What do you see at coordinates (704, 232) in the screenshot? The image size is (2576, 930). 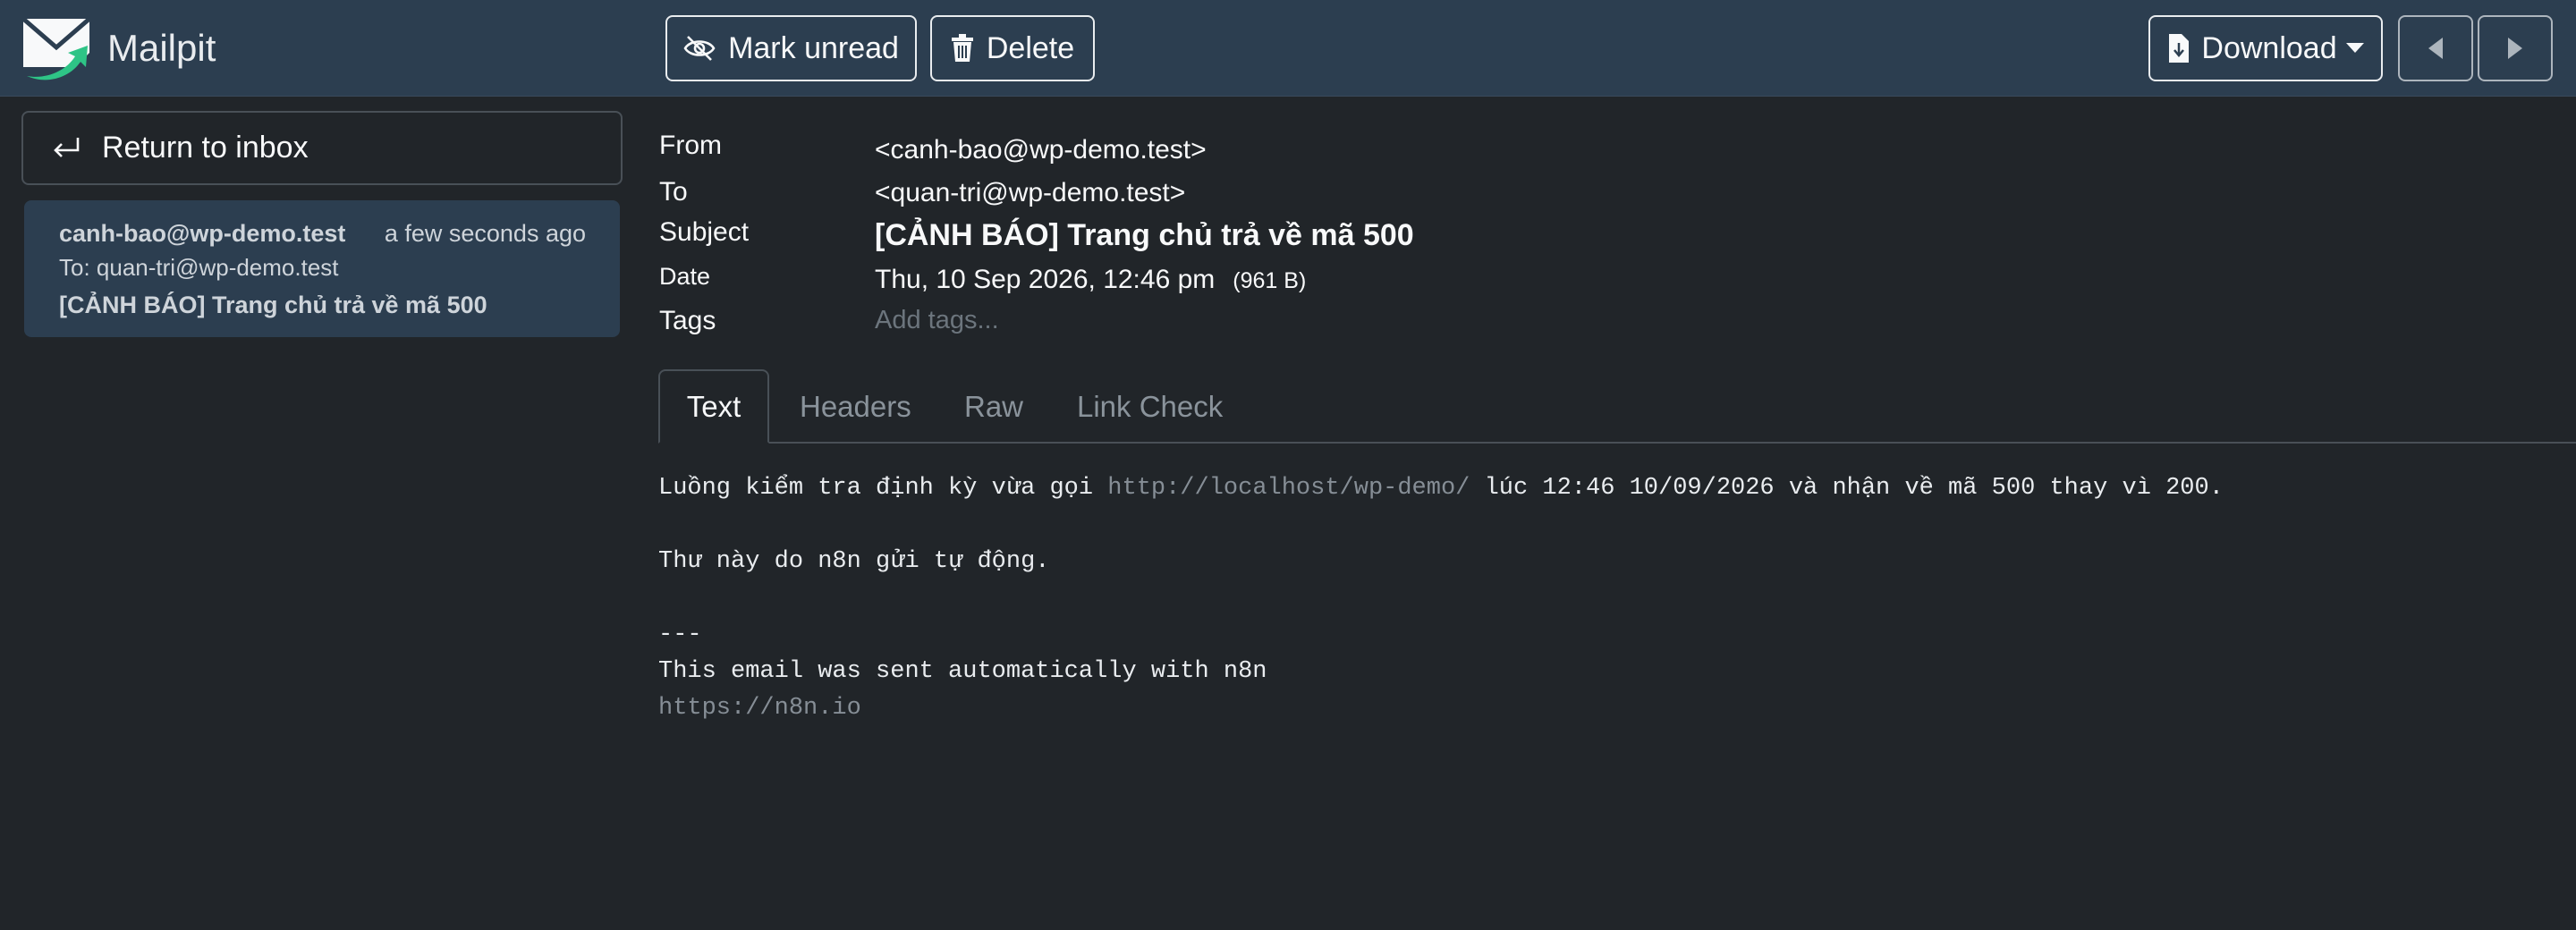 I see `subject-label: Subject` at bounding box center [704, 232].